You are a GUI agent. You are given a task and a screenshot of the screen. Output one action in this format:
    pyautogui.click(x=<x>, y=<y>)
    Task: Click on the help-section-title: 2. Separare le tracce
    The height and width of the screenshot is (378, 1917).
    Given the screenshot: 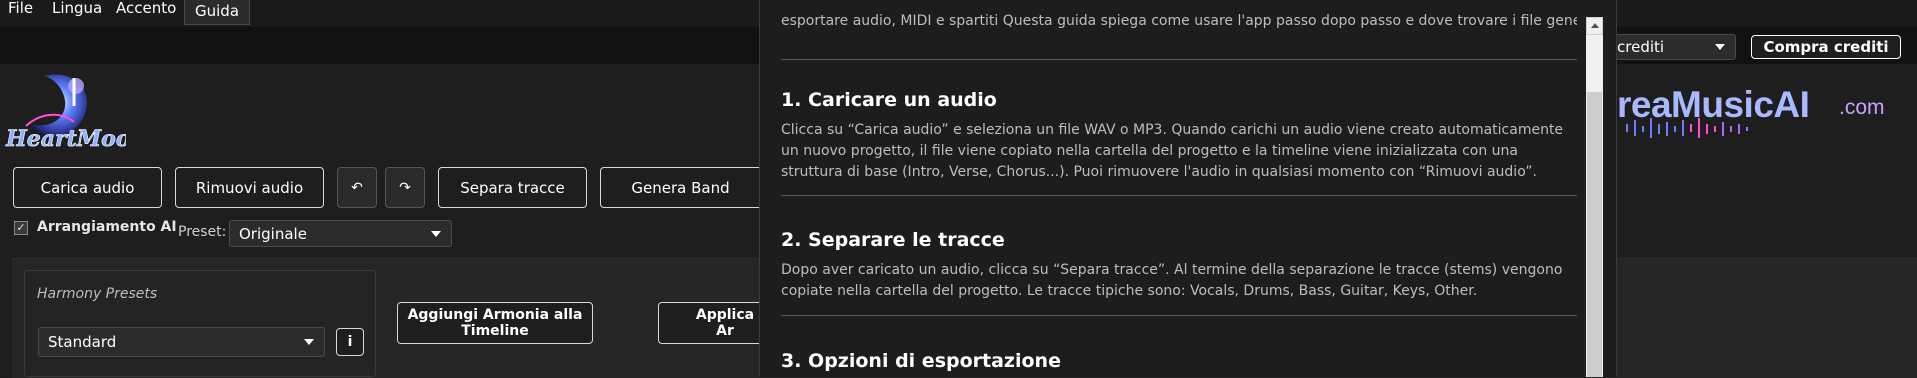 What is the action you would take?
    pyautogui.click(x=893, y=240)
    